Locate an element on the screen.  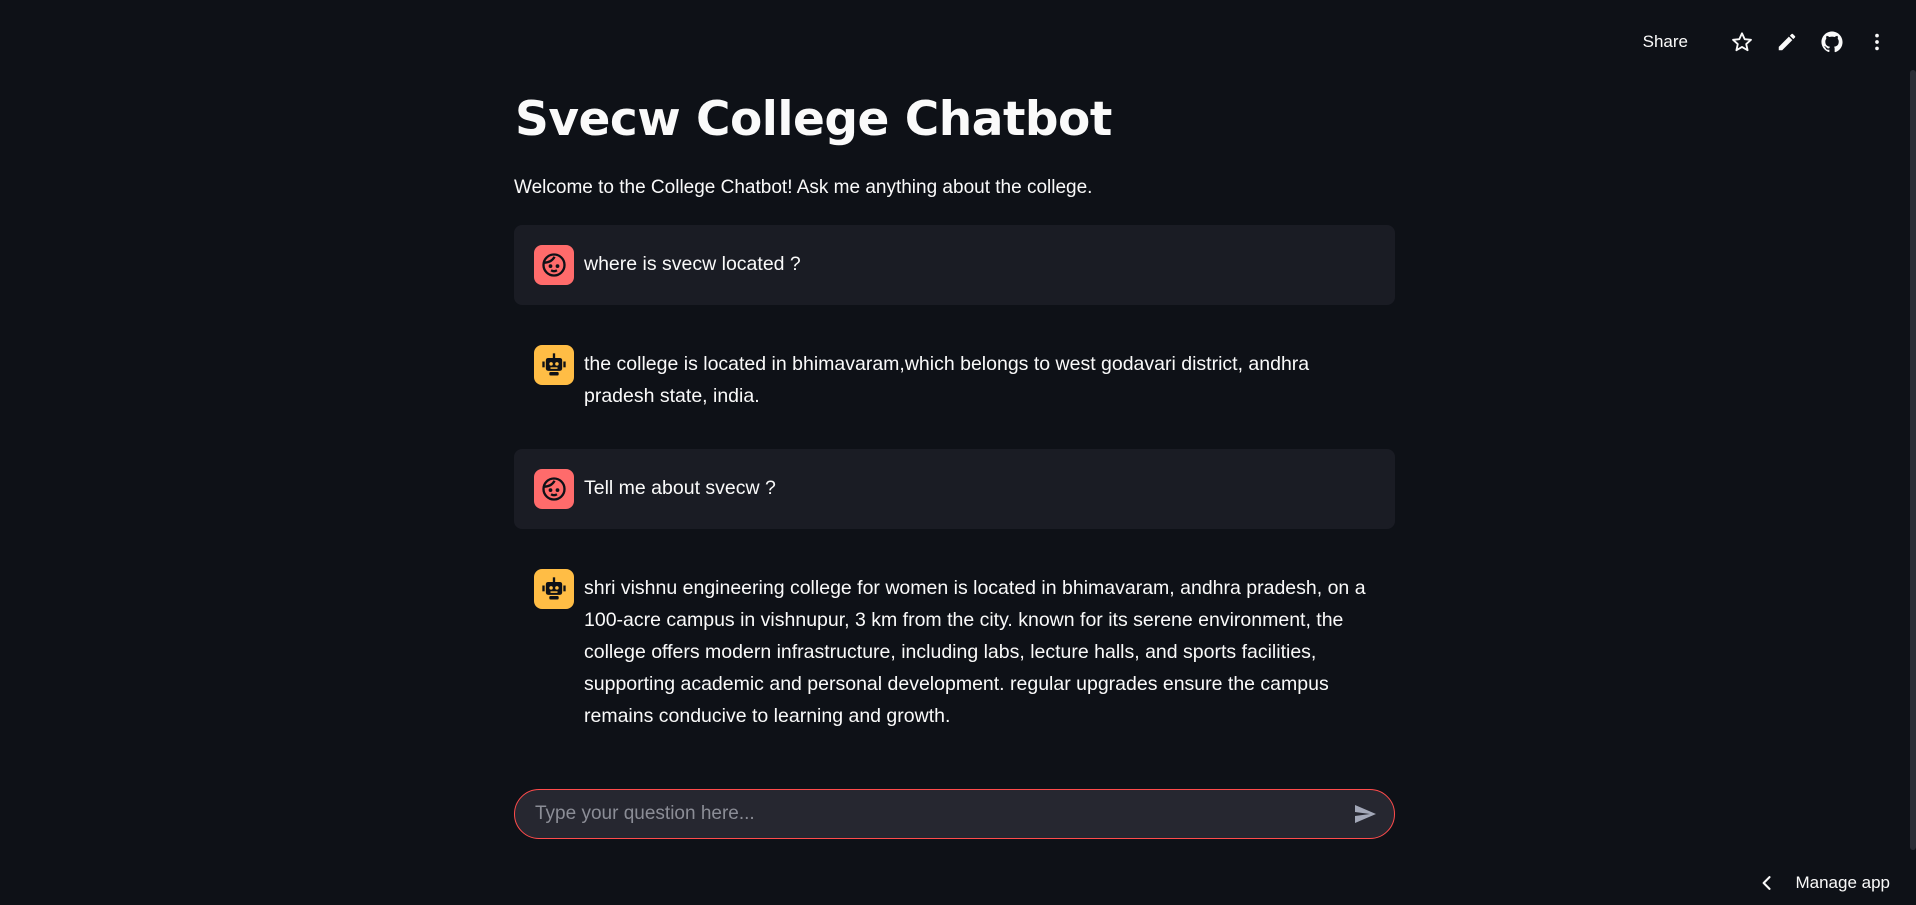
chat-message-user: Tell me about svecw ? is located at coordinates (954, 489).